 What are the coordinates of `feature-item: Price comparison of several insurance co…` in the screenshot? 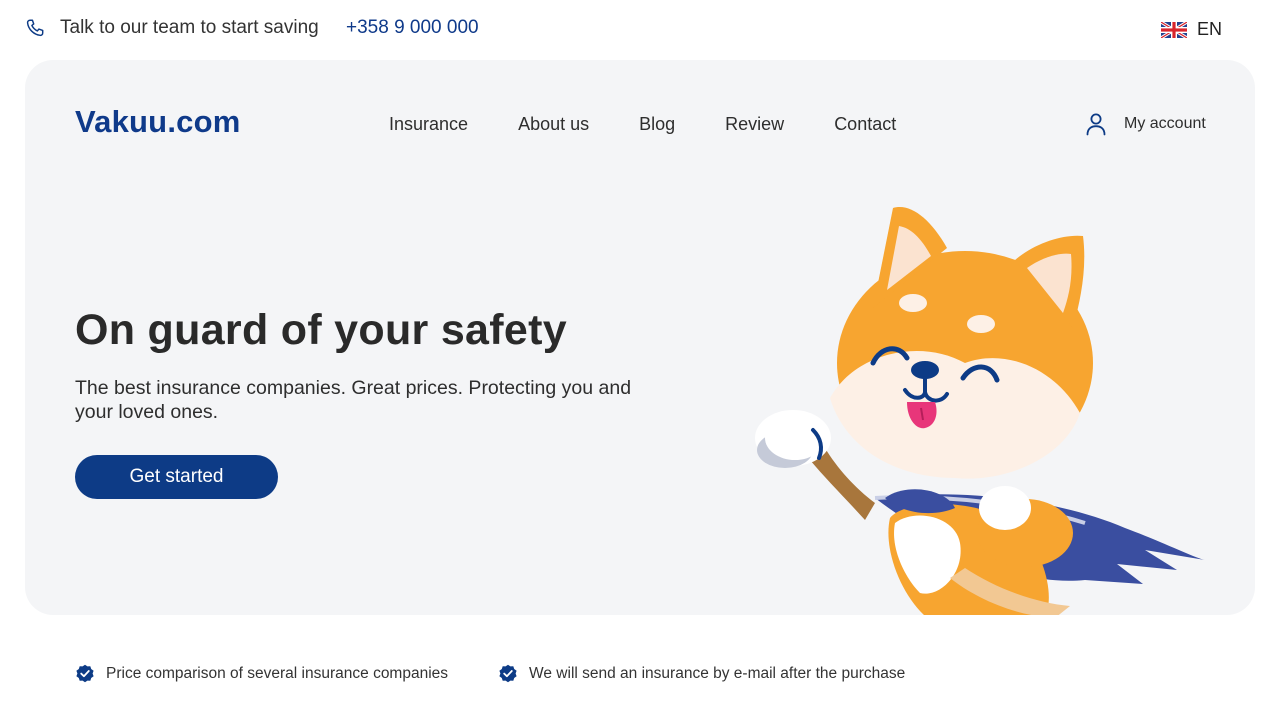 It's located at (261, 674).